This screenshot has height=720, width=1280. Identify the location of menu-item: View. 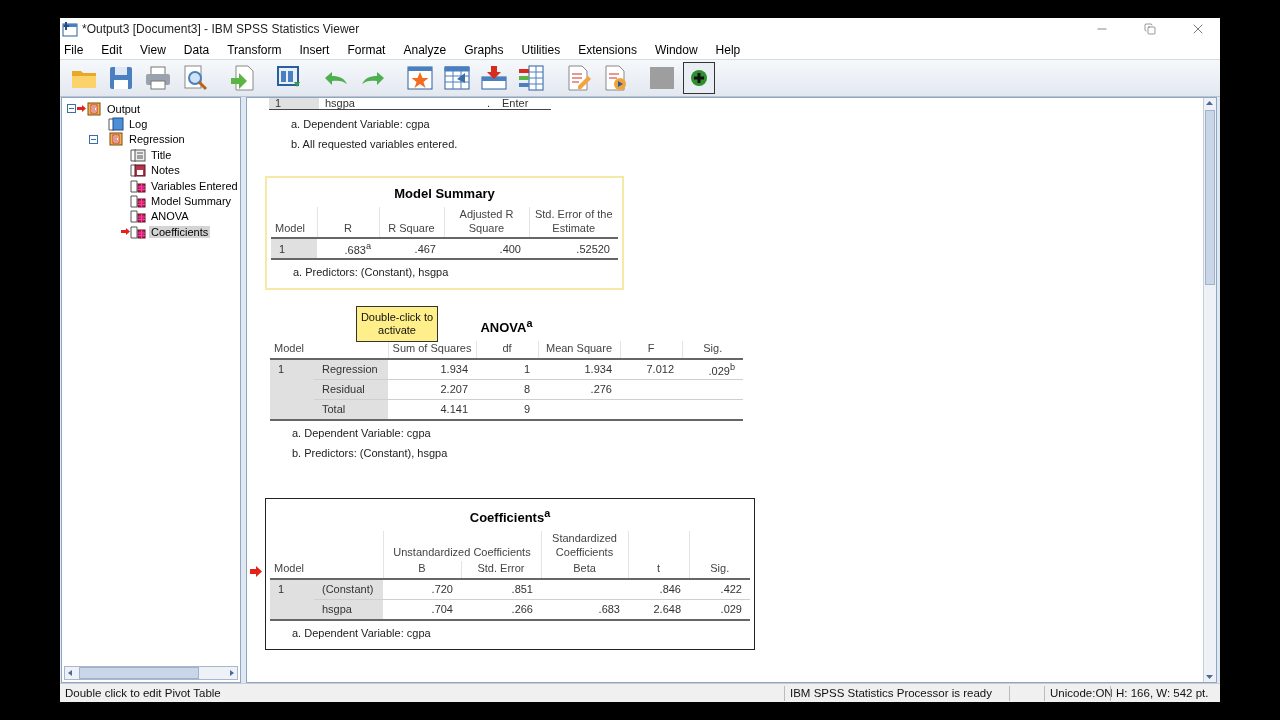
(157, 49).